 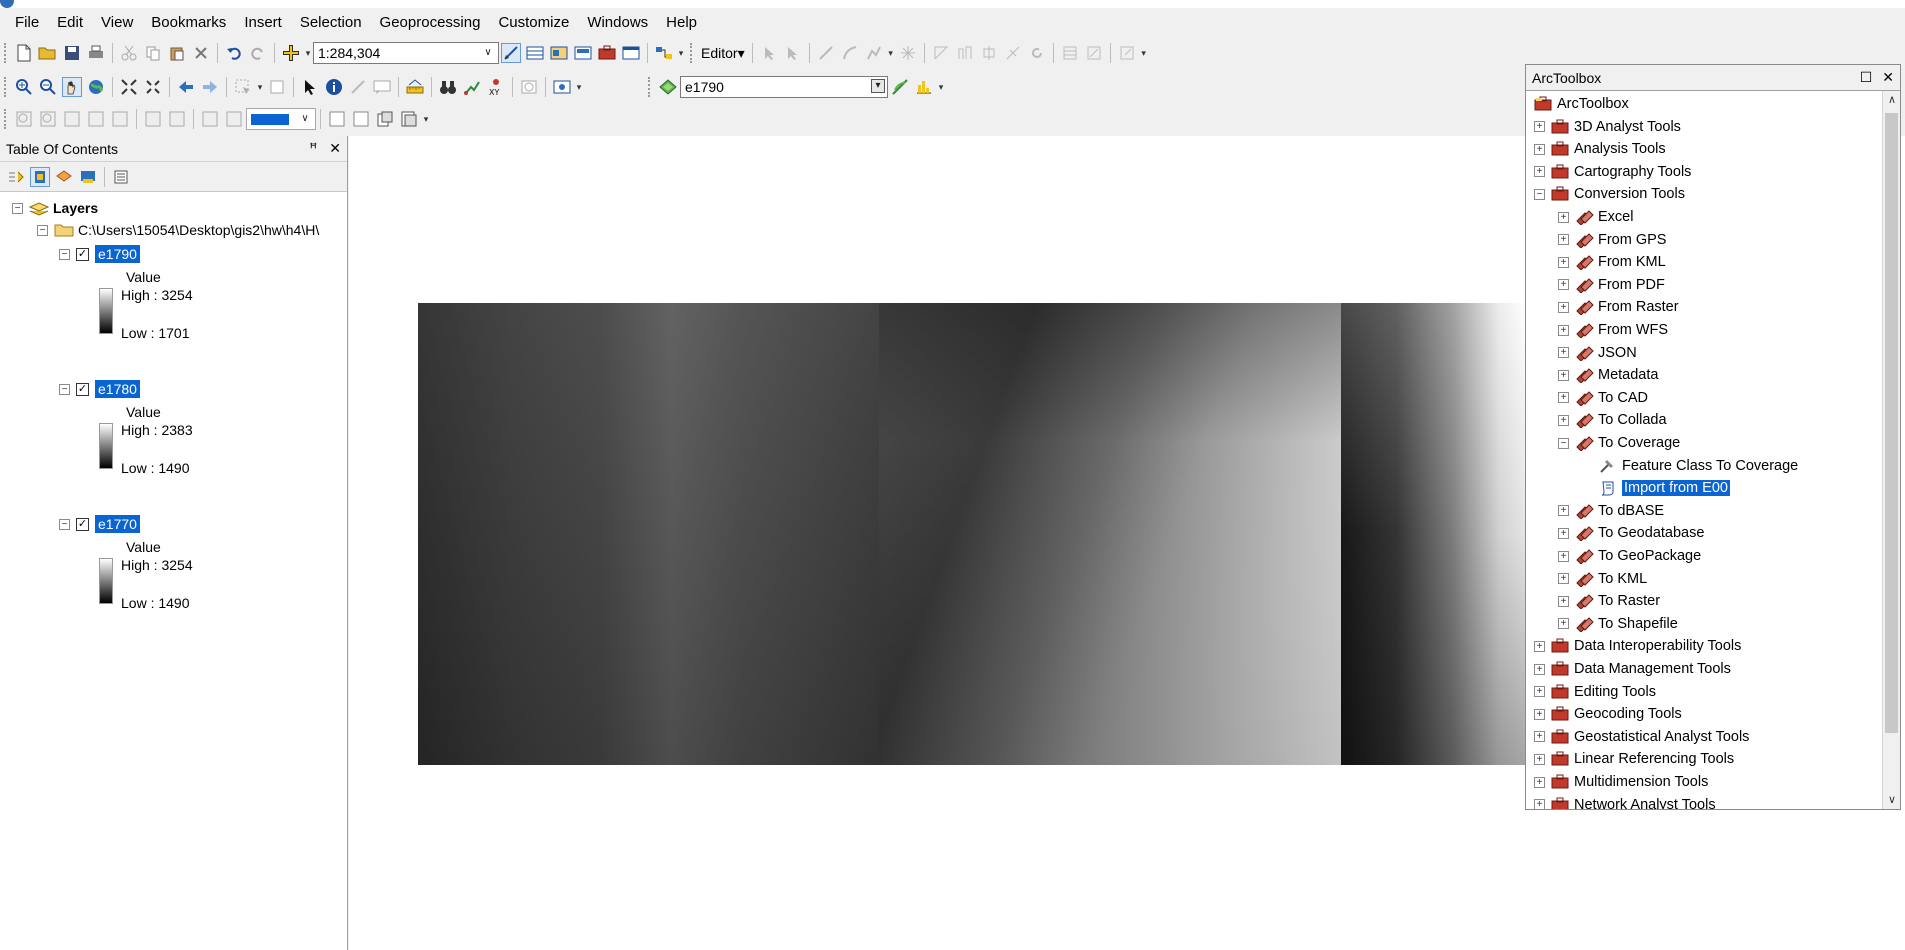 What do you see at coordinates (908, 53) in the screenshot?
I see `point-icon` at bounding box center [908, 53].